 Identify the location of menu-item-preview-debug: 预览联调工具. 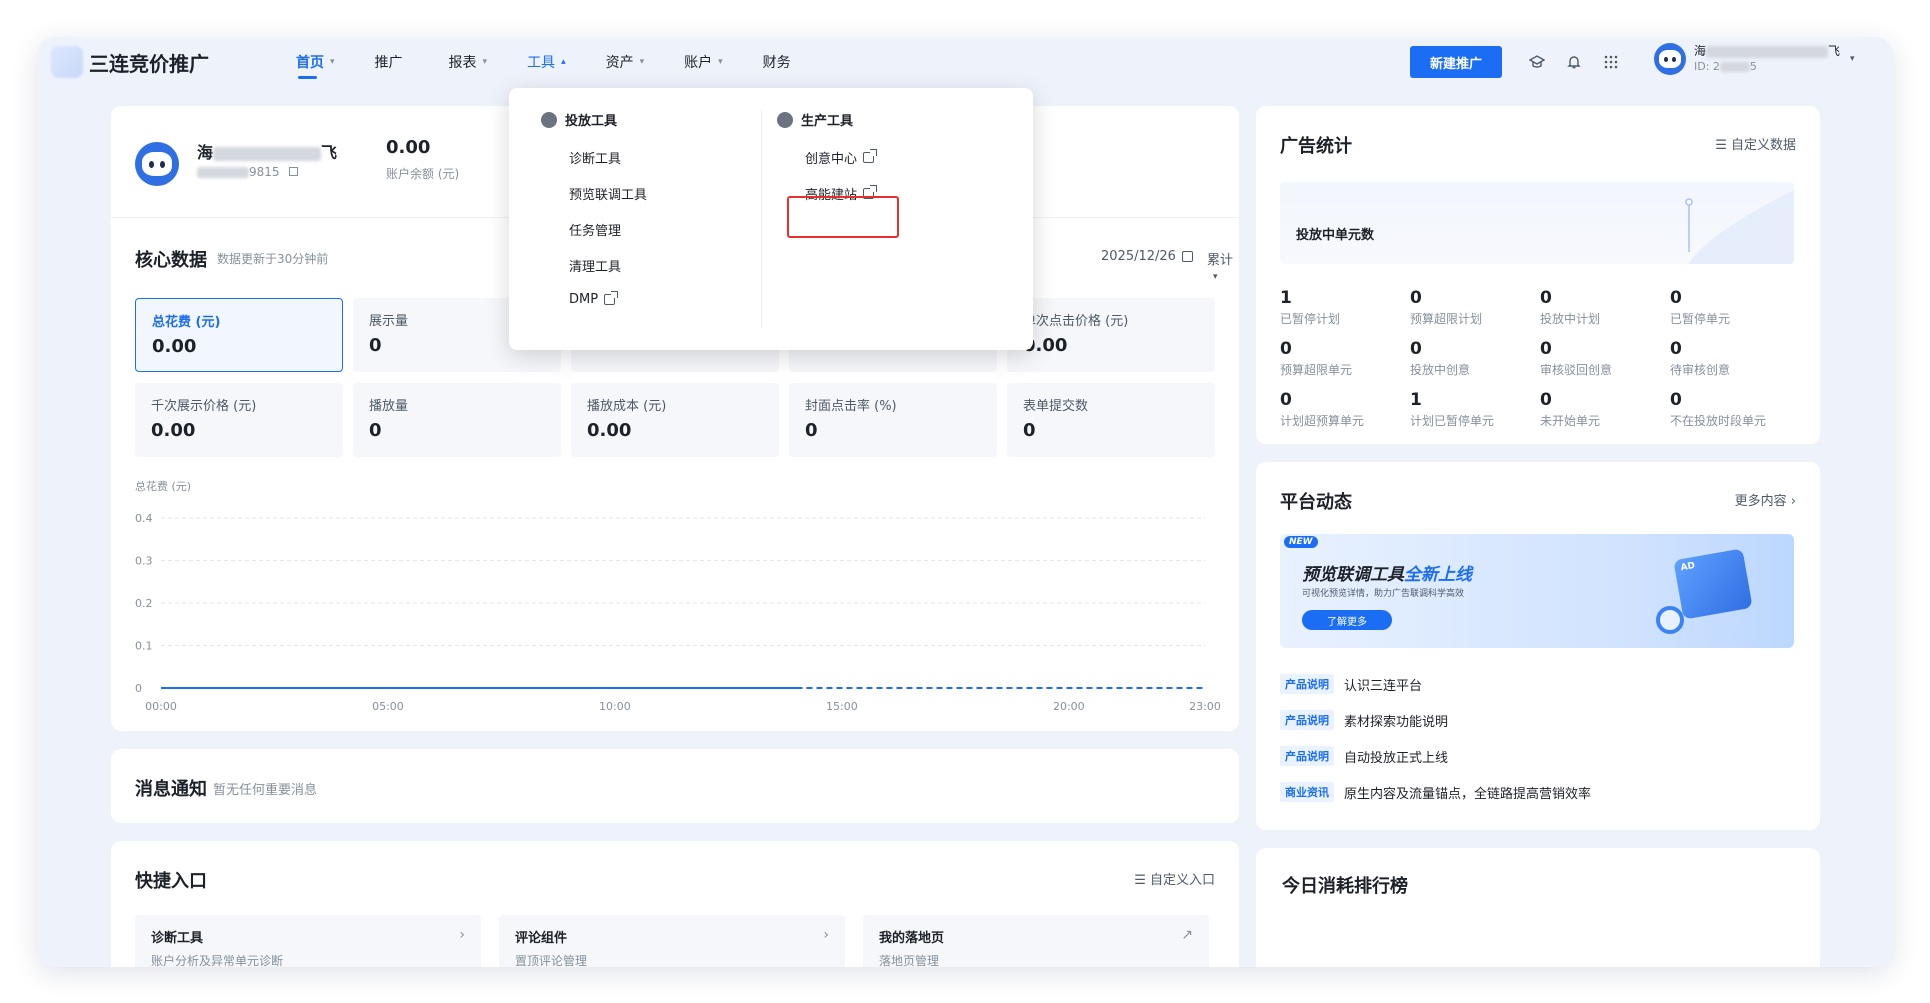
(608, 193).